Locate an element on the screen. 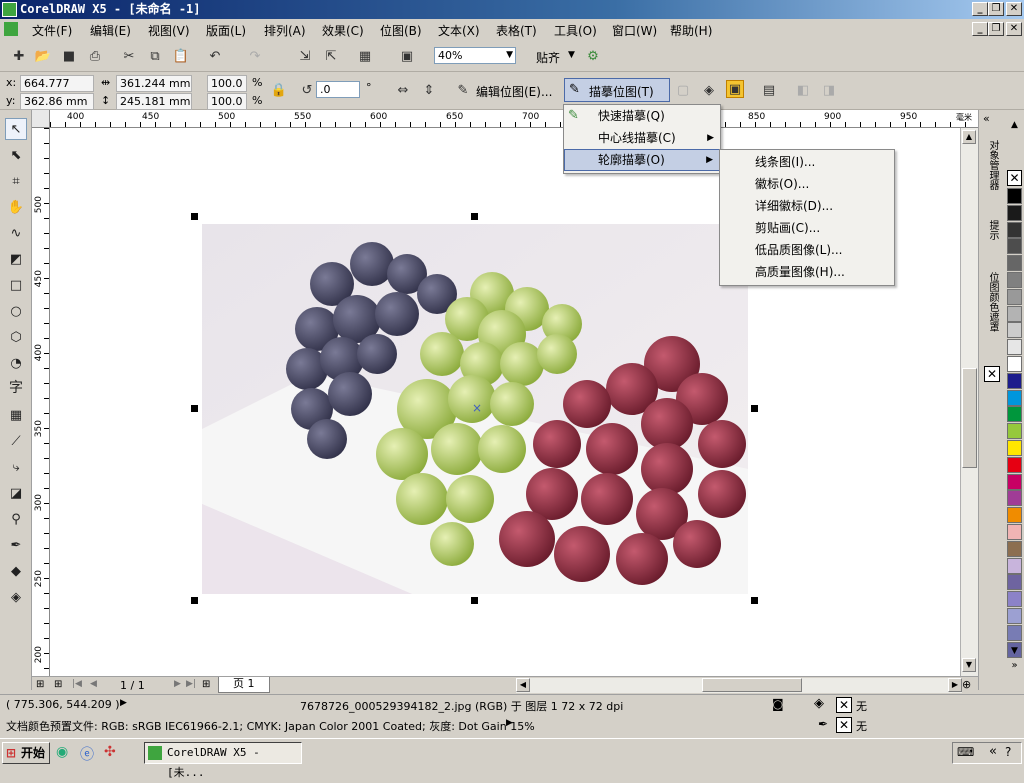 The width and height of the screenshot is (1024, 783). menu-view: 视图(V) is located at coordinates (169, 30).